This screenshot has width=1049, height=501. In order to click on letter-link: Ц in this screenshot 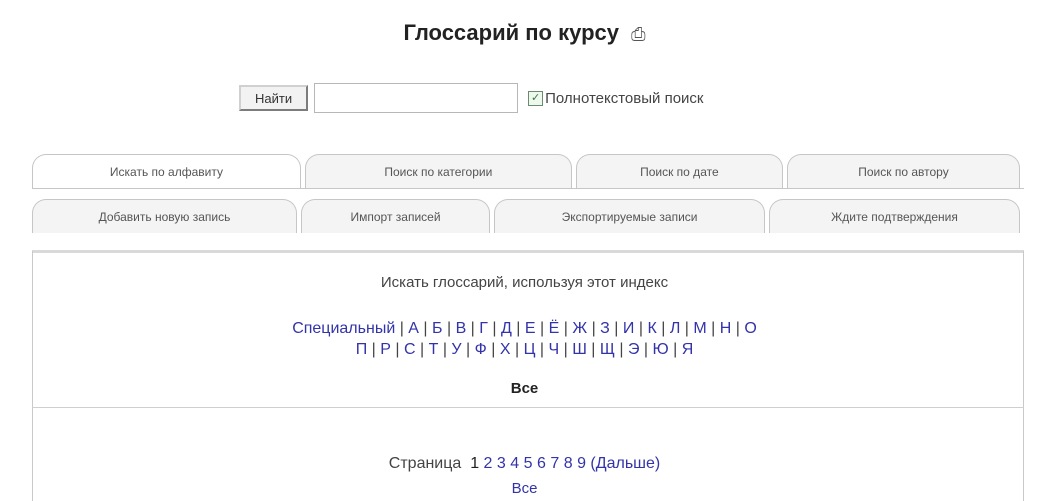, I will do `click(530, 349)`.